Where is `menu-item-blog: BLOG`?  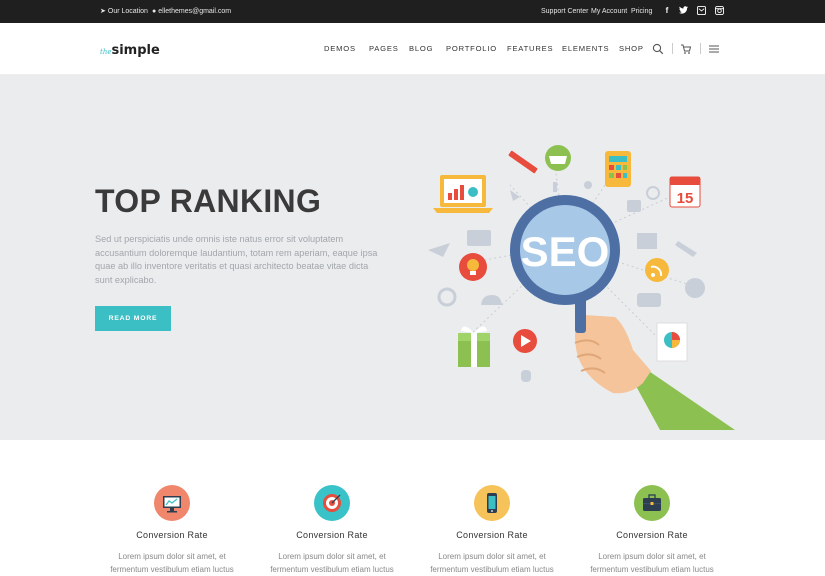 menu-item-blog: BLOG is located at coordinates (421, 48).